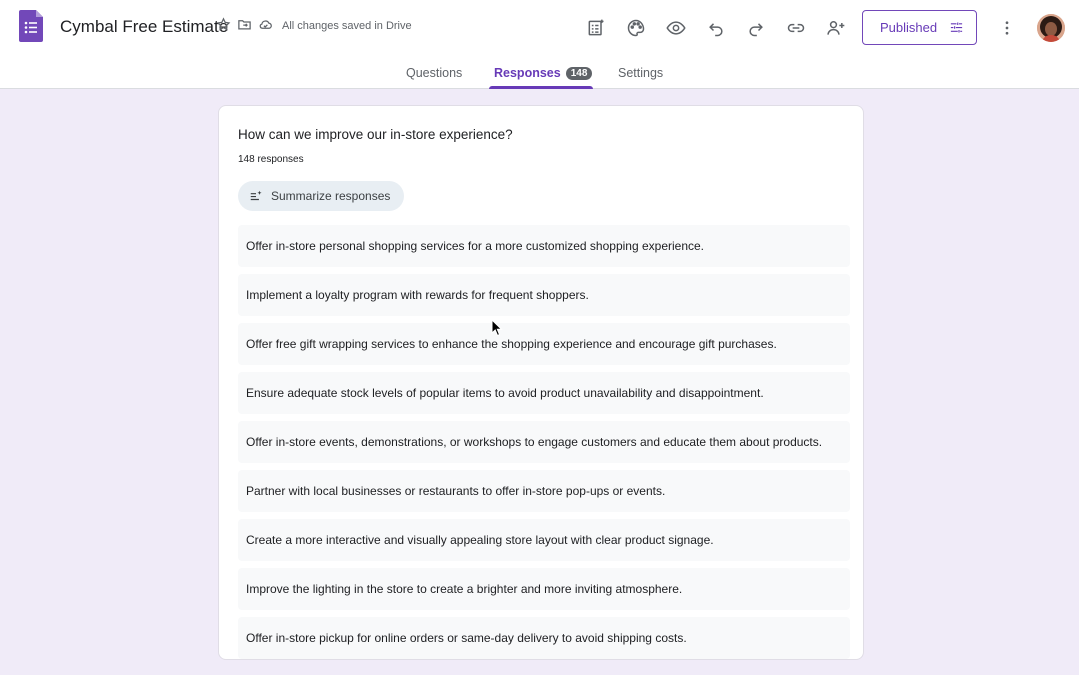 The image size is (1079, 675). What do you see at coordinates (497, 328) in the screenshot?
I see `mouse-cursor-icon` at bounding box center [497, 328].